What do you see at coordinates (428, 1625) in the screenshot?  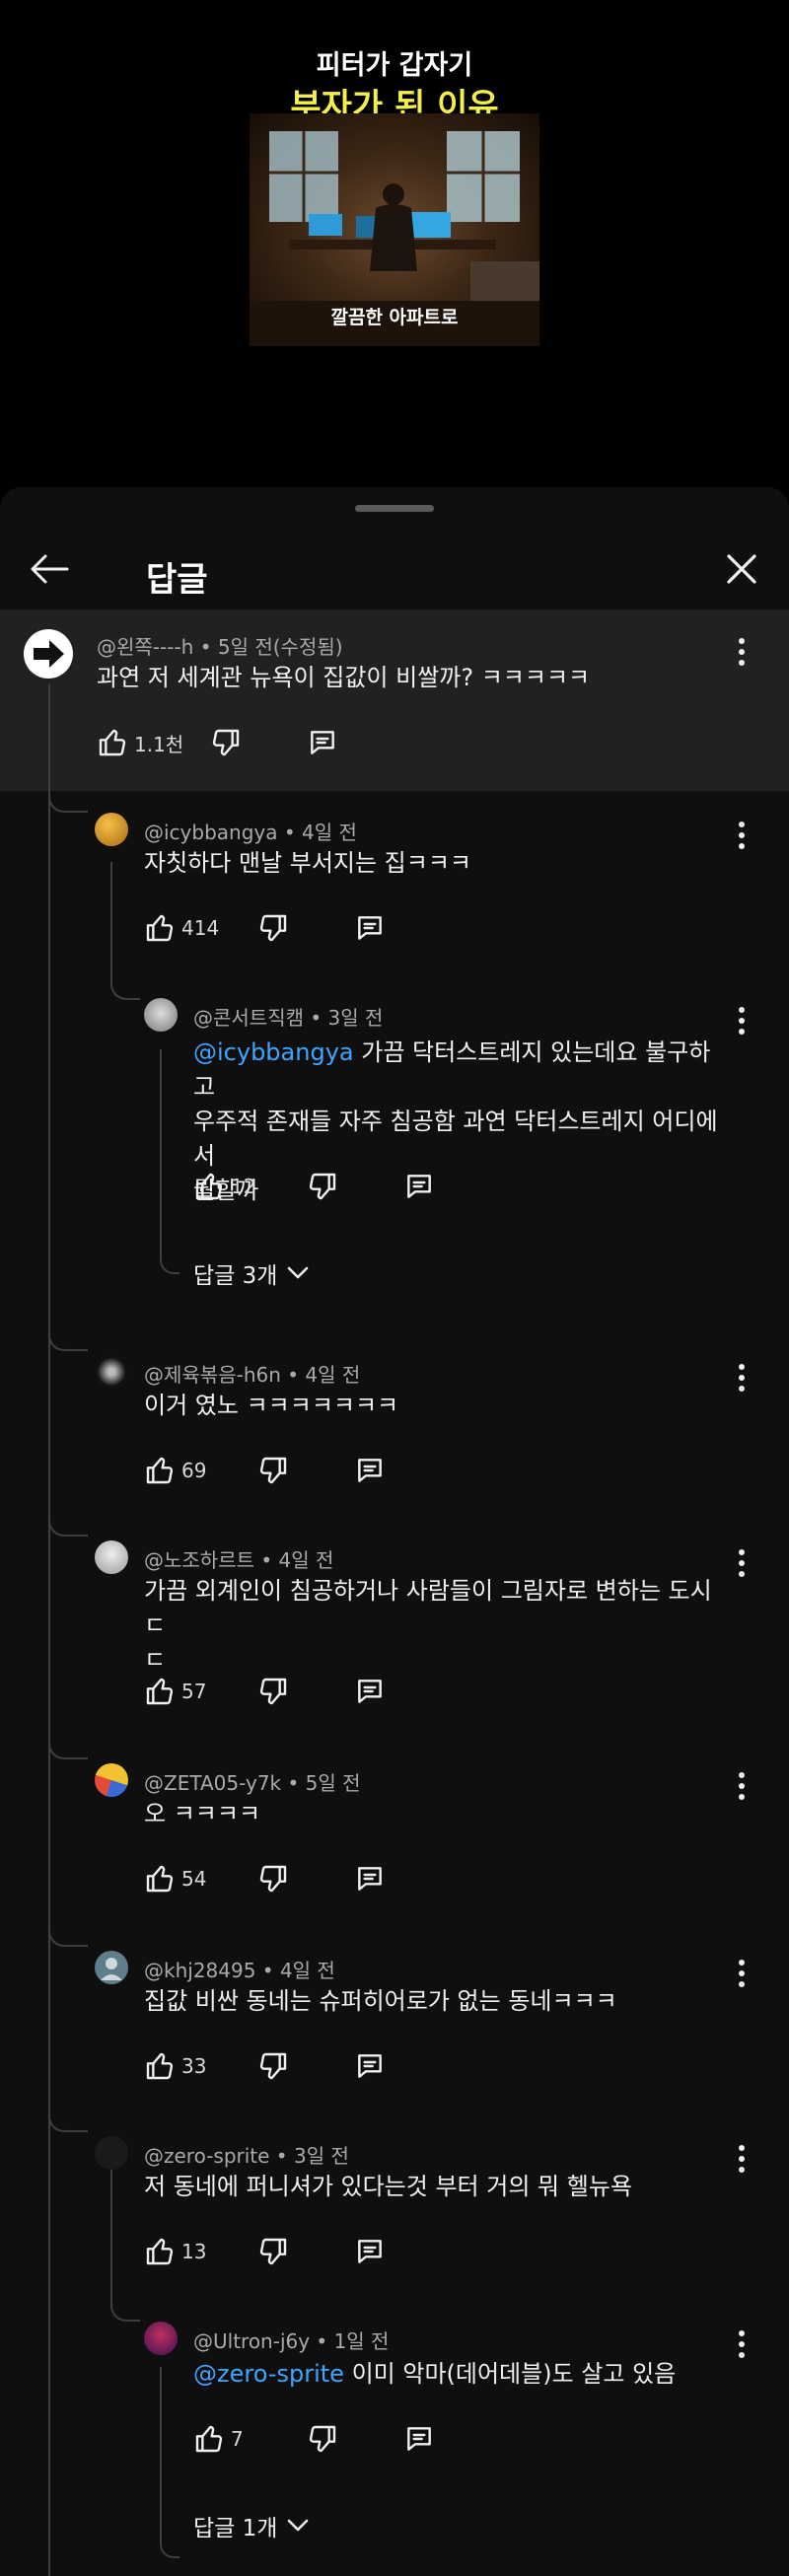 I see `comment-text: 가끔 외계인이 침공하거나 사람들이 그림자로 변하는 도시 ㄷ ㄷ` at bounding box center [428, 1625].